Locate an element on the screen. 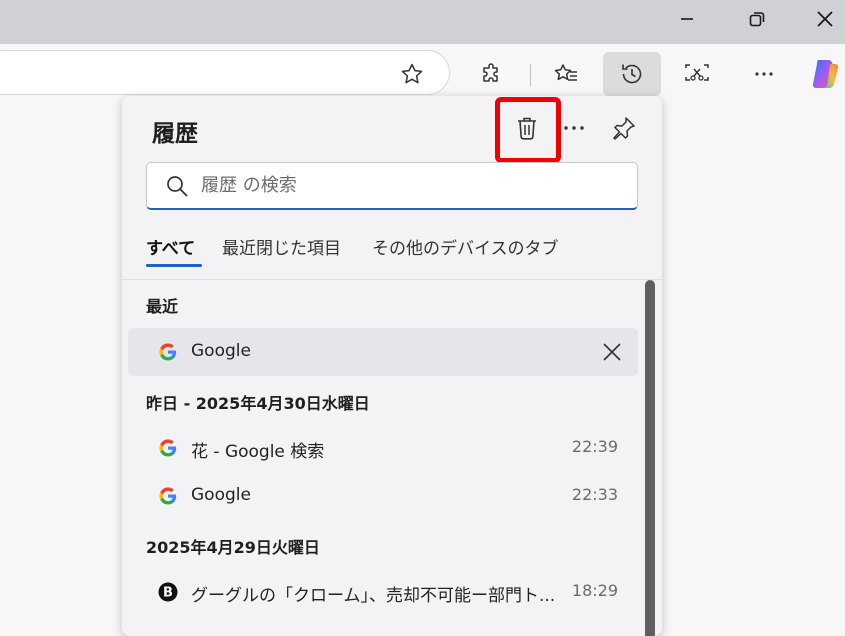  restore-icon is located at coordinates (757, 19).